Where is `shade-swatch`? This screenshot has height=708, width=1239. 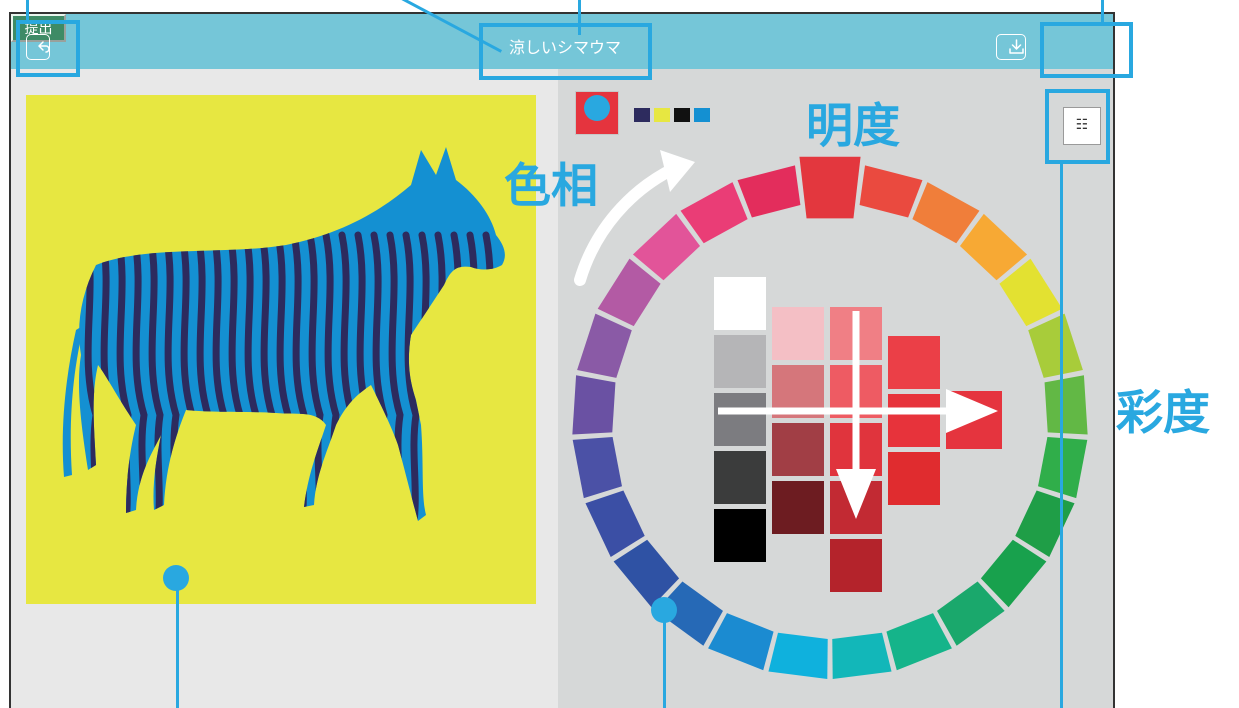
shade-swatch is located at coordinates (856, 565).